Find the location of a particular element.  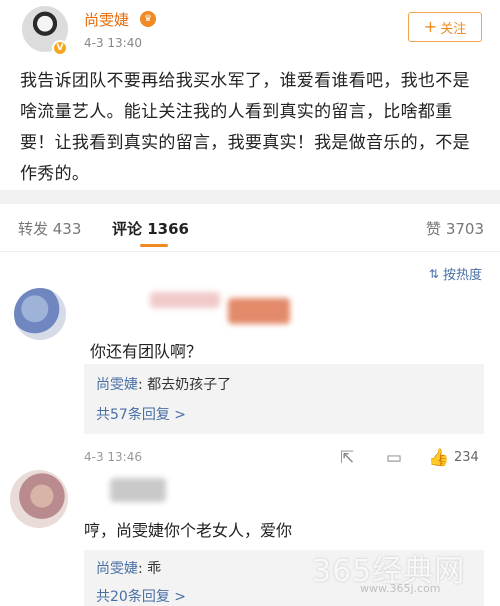

sort-by-hot-button: ⇅ 按热度 is located at coordinates (455, 274).